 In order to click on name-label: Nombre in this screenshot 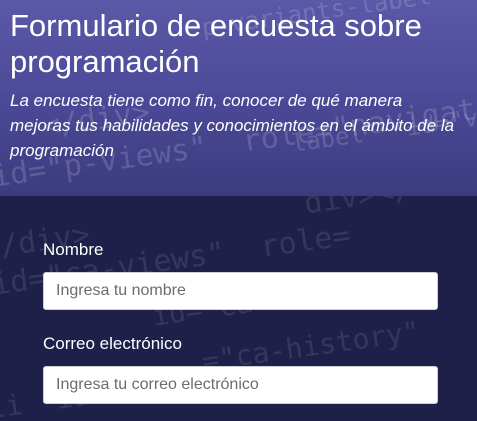, I will do `click(73, 249)`.